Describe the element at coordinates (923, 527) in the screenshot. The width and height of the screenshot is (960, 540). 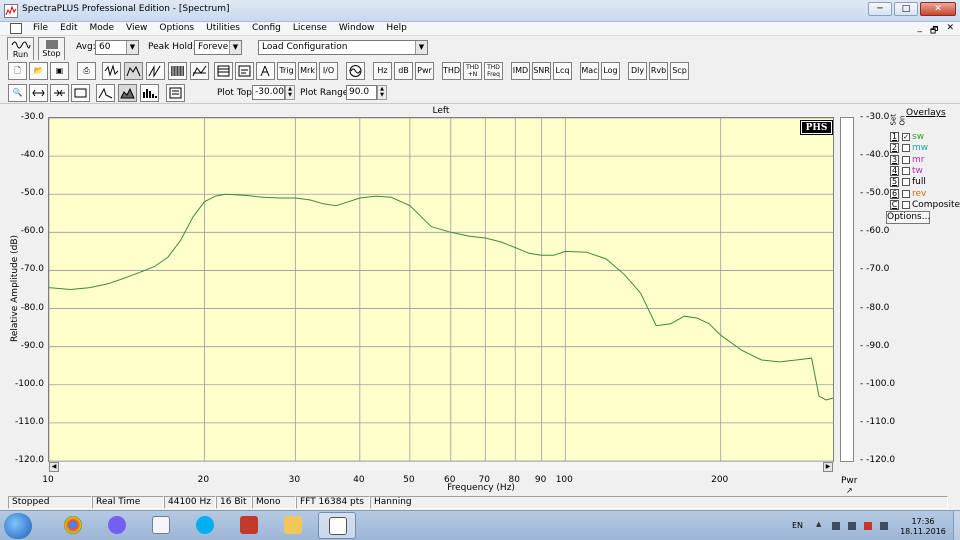
I see `clock: 17:36 18.11.2016` at that location.